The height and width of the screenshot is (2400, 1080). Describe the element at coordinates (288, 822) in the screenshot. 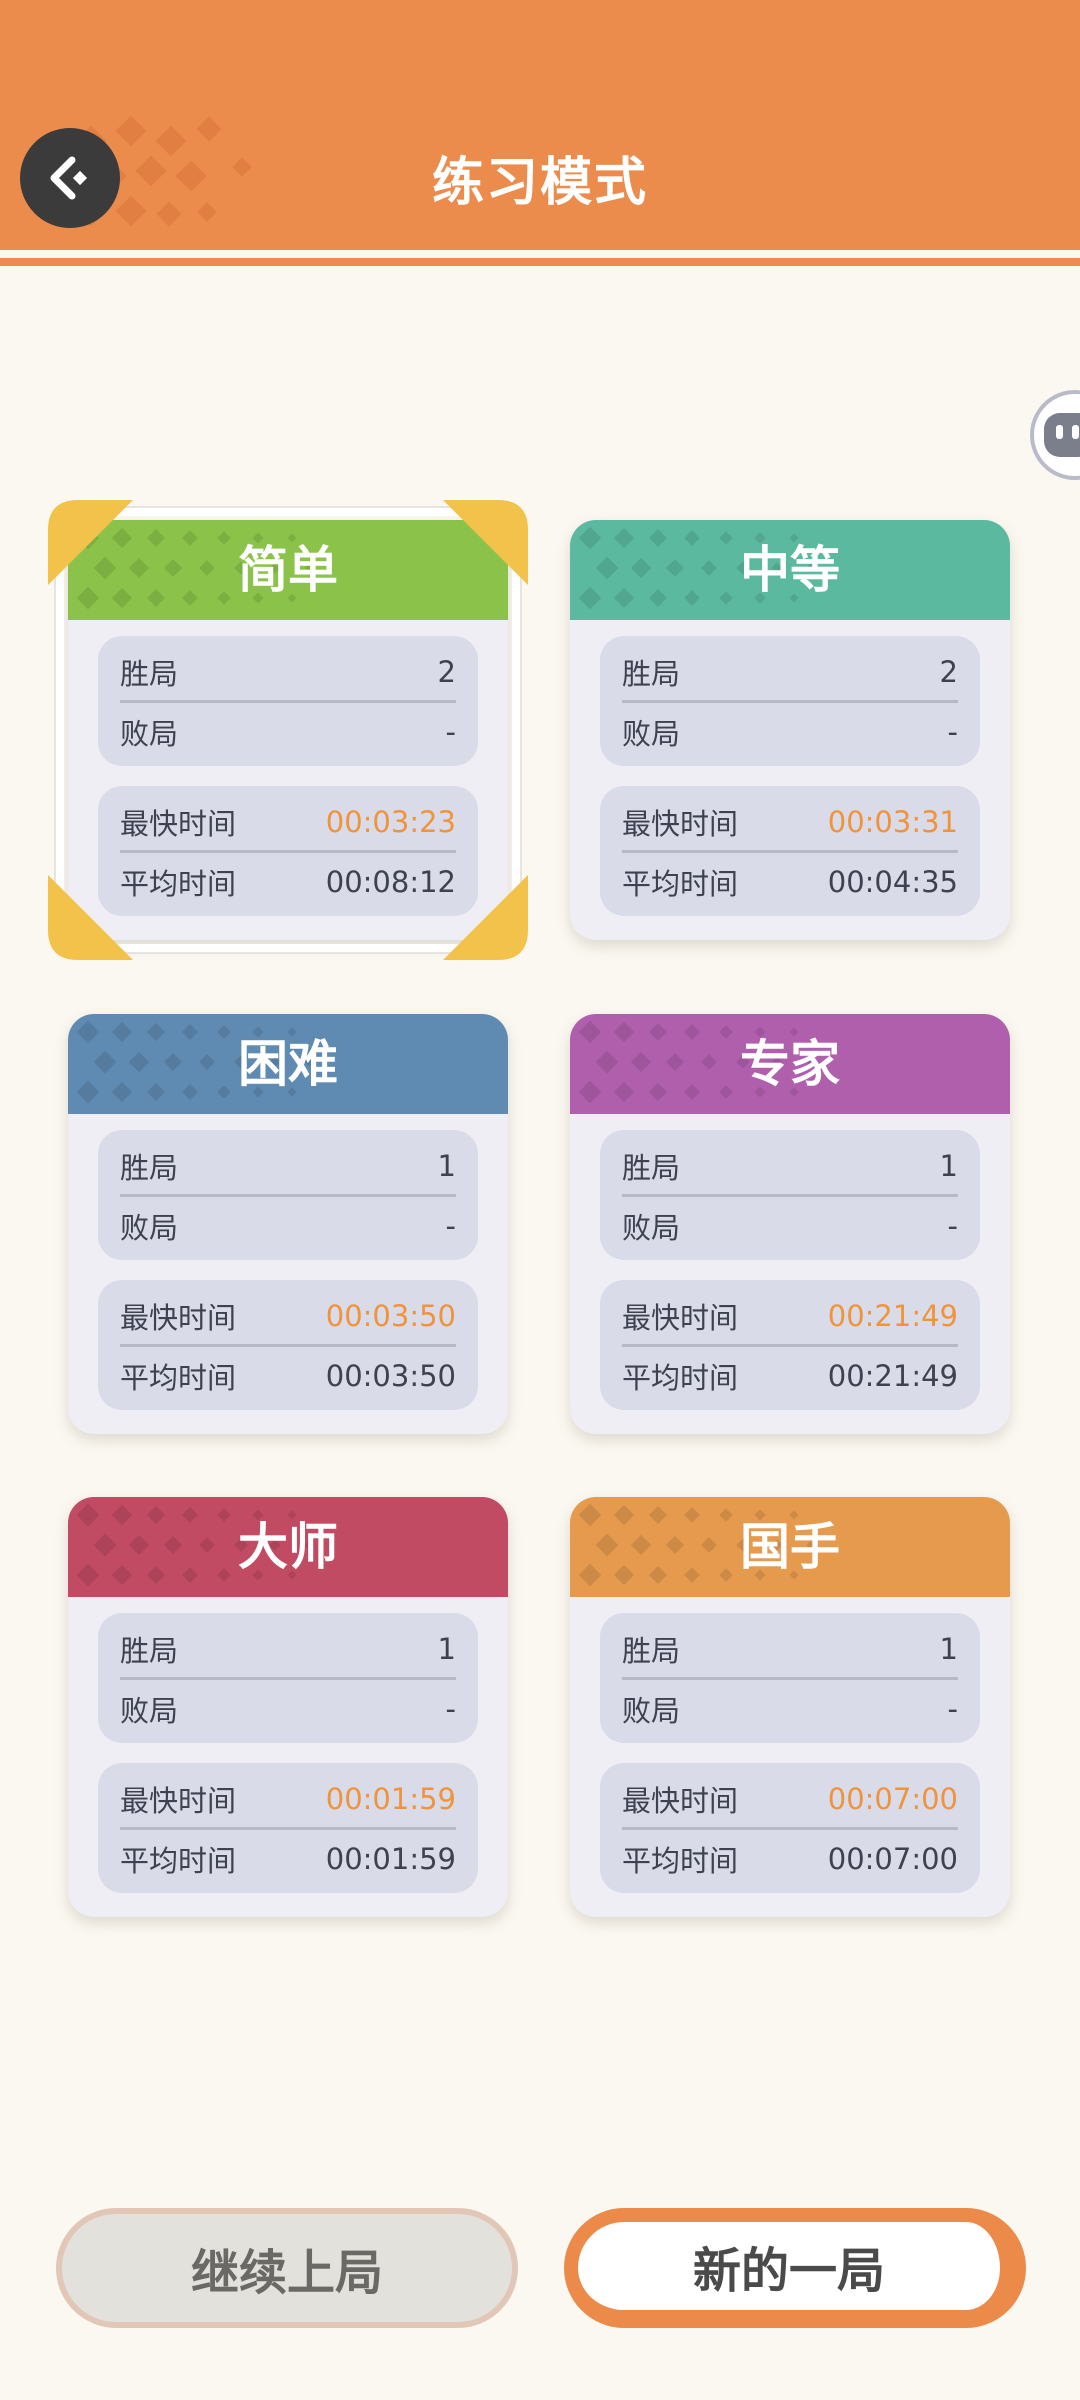

I see `fastest-time-row: 最快时间 00:03:23` at that location.